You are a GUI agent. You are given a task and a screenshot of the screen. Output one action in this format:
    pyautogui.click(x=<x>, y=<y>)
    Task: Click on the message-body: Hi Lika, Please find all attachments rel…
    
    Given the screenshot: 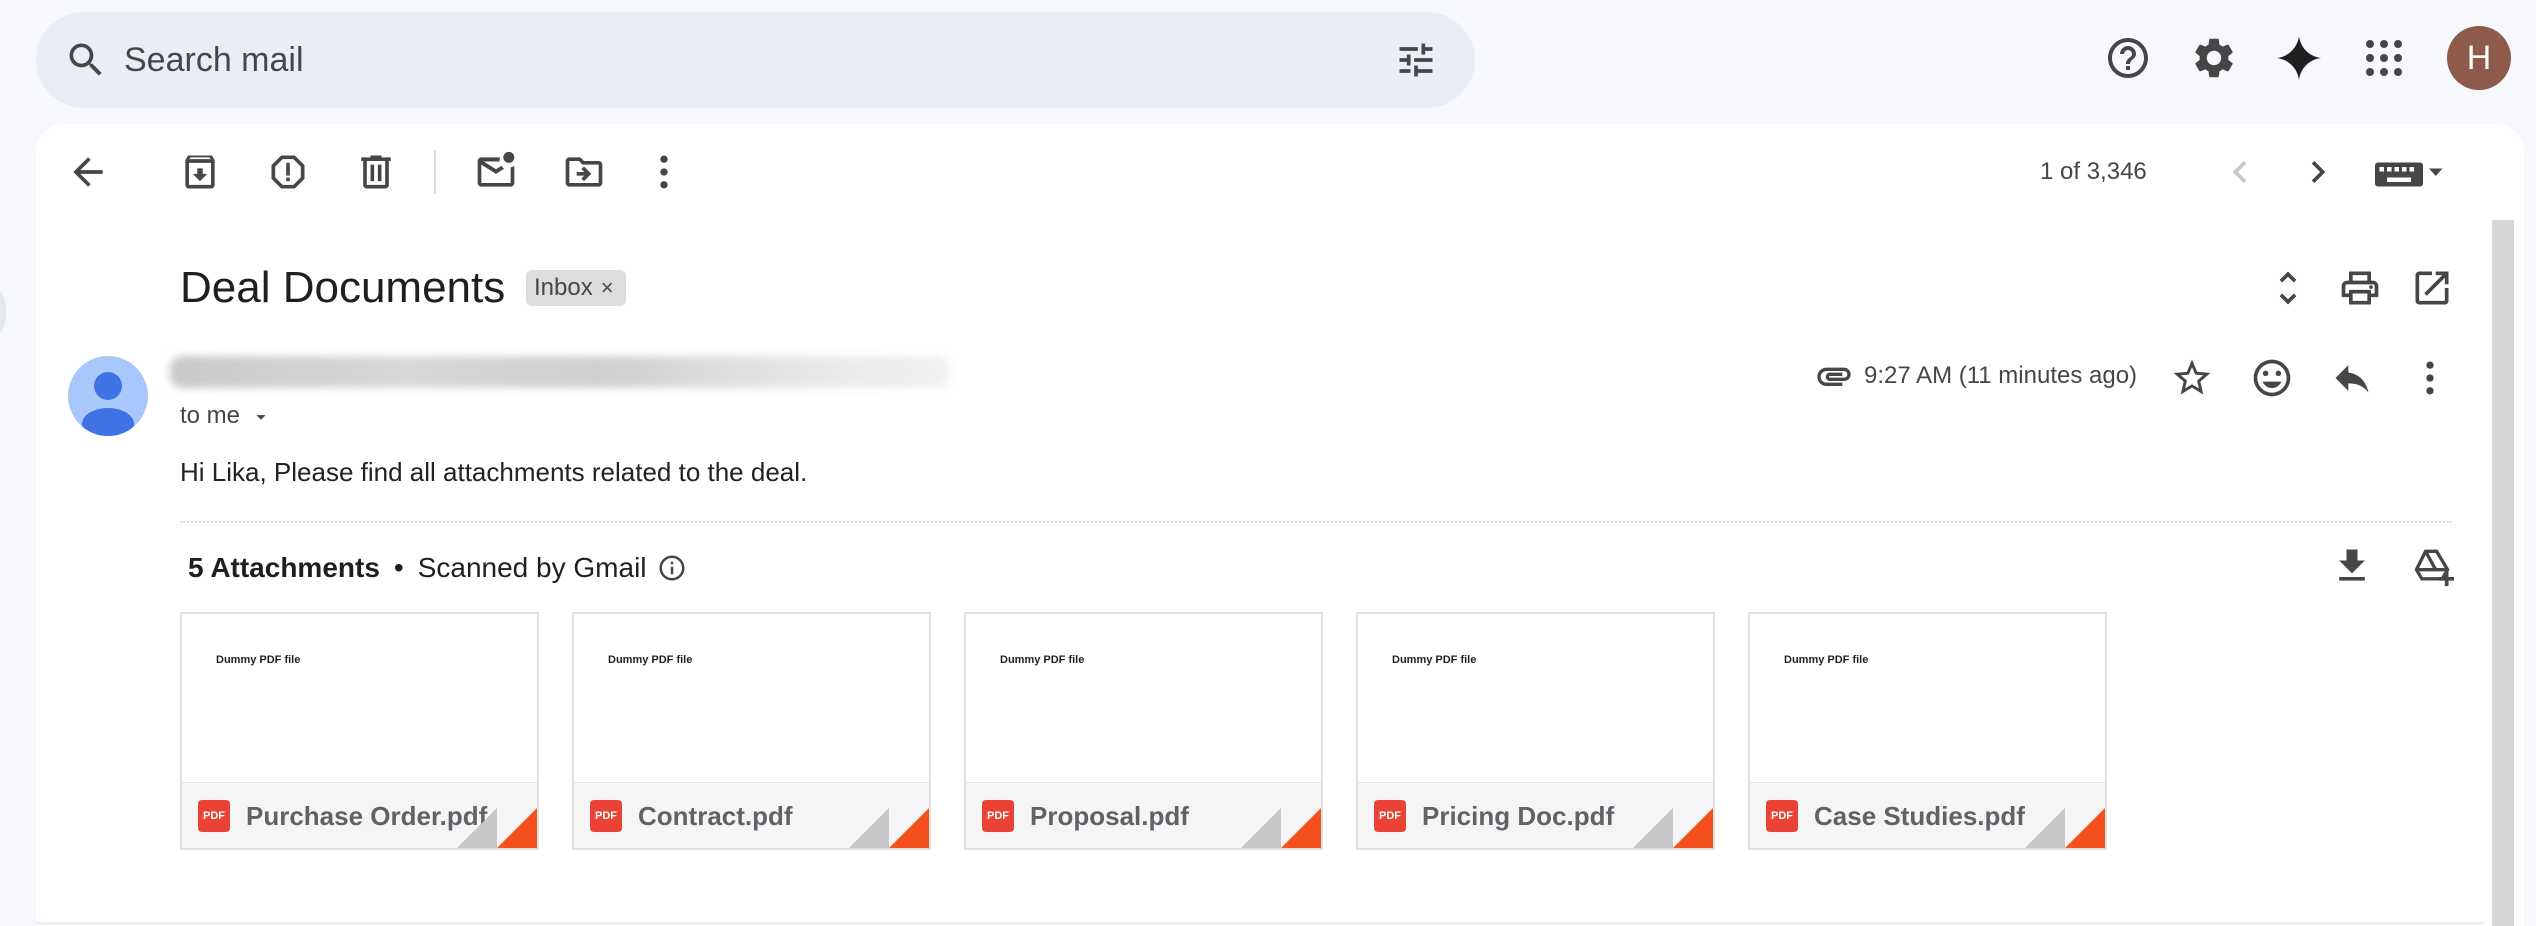 What is the action you would take?
    pyautogui.click(x=494, y=472)
    